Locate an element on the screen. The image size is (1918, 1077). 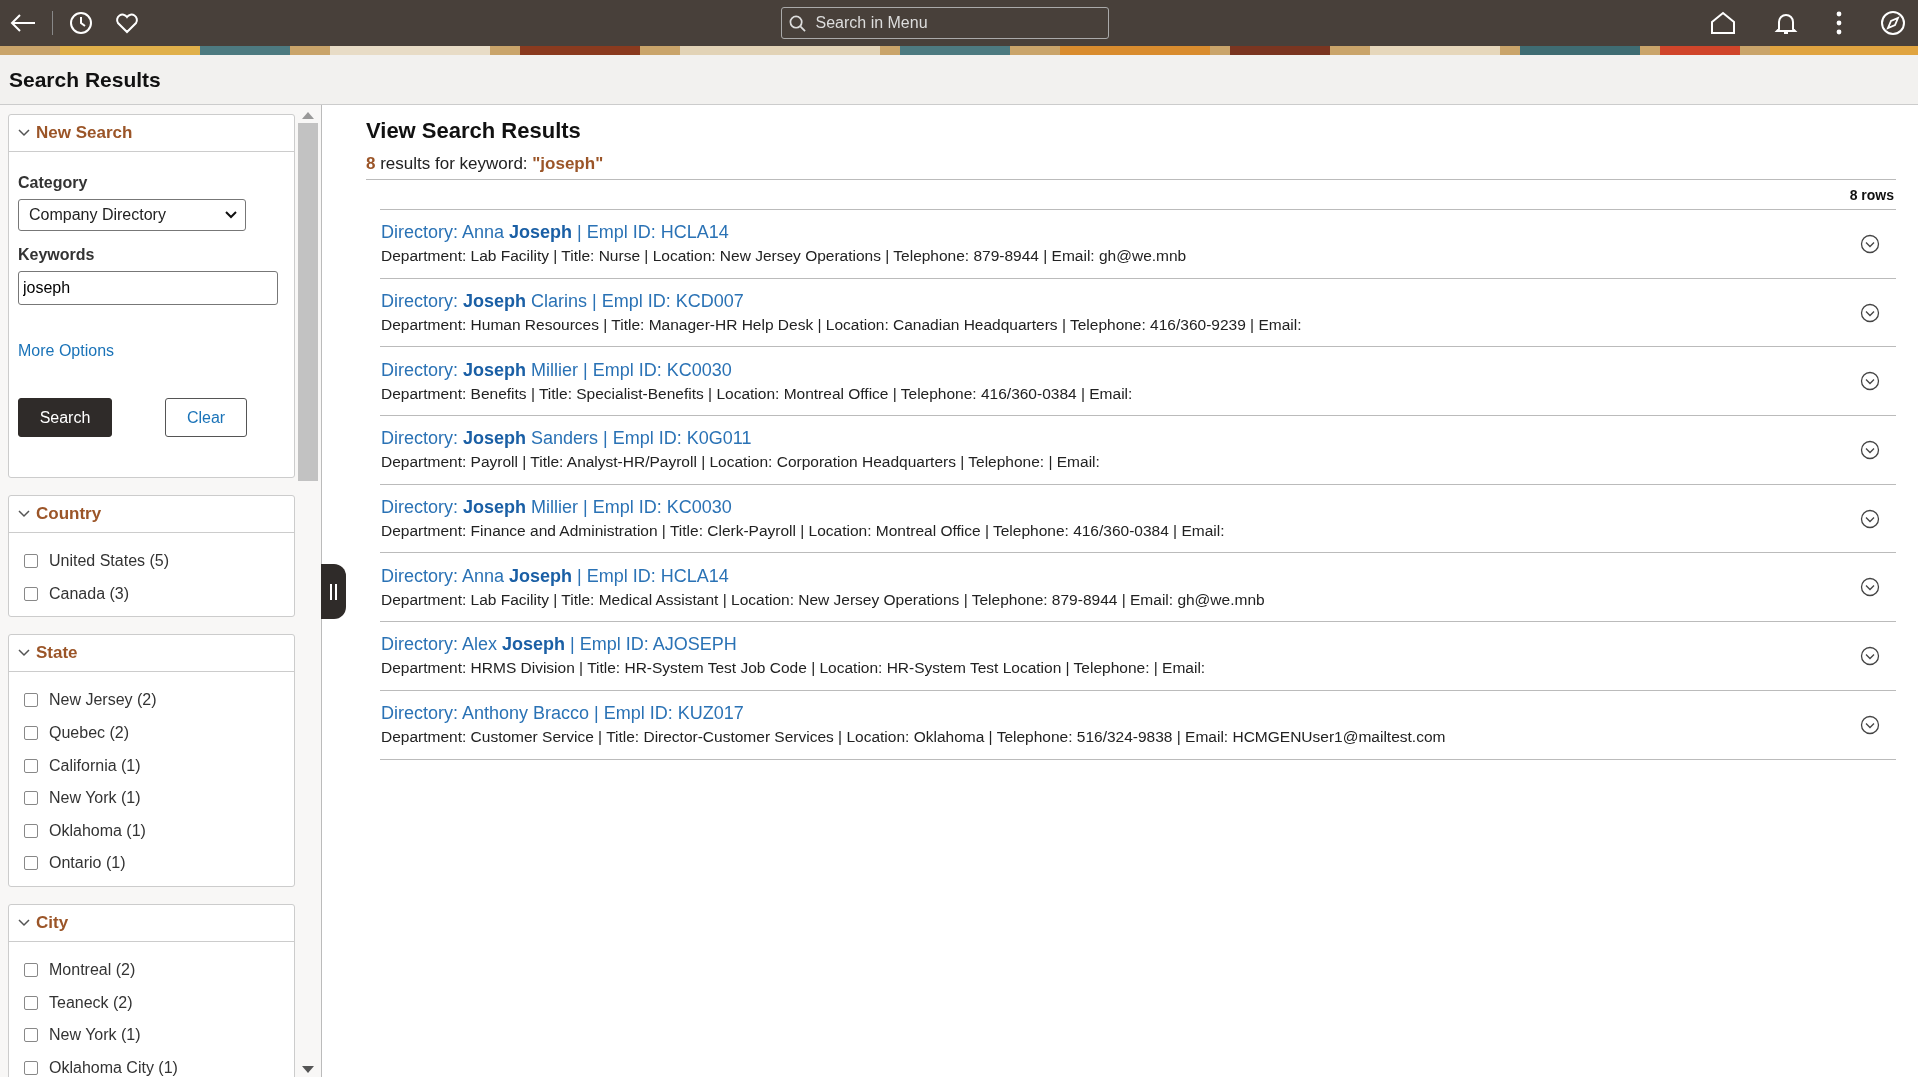
checkbox-label: Canada (3) is located at coordinates (89, 593).